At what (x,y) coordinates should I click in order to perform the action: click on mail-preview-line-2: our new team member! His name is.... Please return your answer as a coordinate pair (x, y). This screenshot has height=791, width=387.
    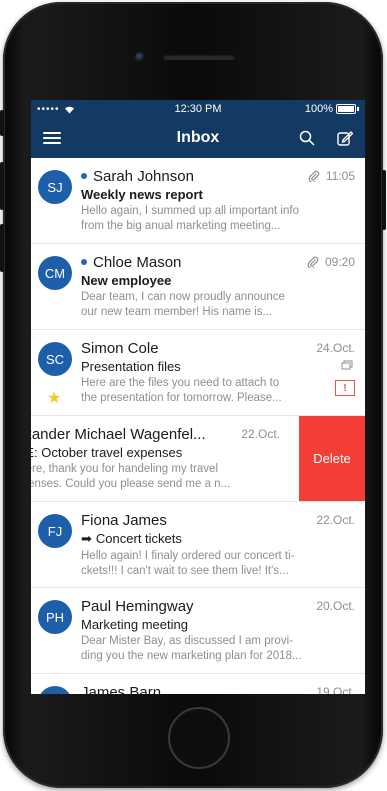
    Looking at the image, I should click on (177, 312).